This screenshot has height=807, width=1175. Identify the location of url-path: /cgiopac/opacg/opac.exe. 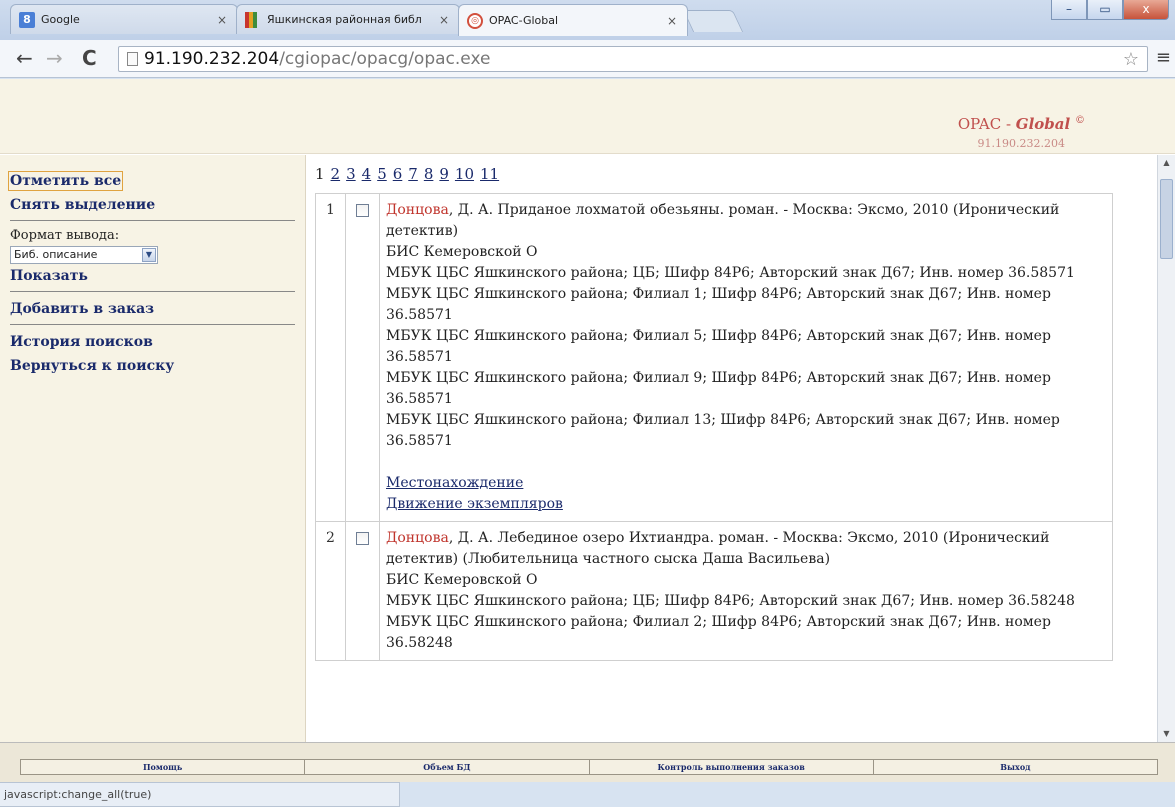
(385, 59).